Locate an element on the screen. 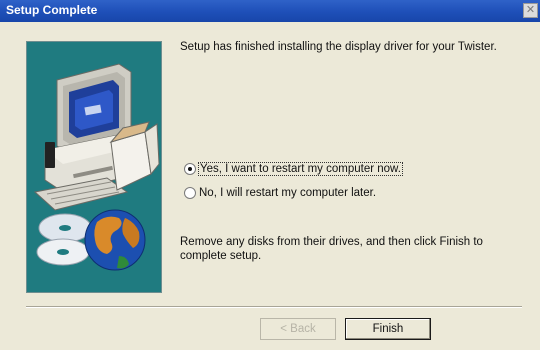 The image size is (540, 350). computer-icon is located at coordinates (96, 137).